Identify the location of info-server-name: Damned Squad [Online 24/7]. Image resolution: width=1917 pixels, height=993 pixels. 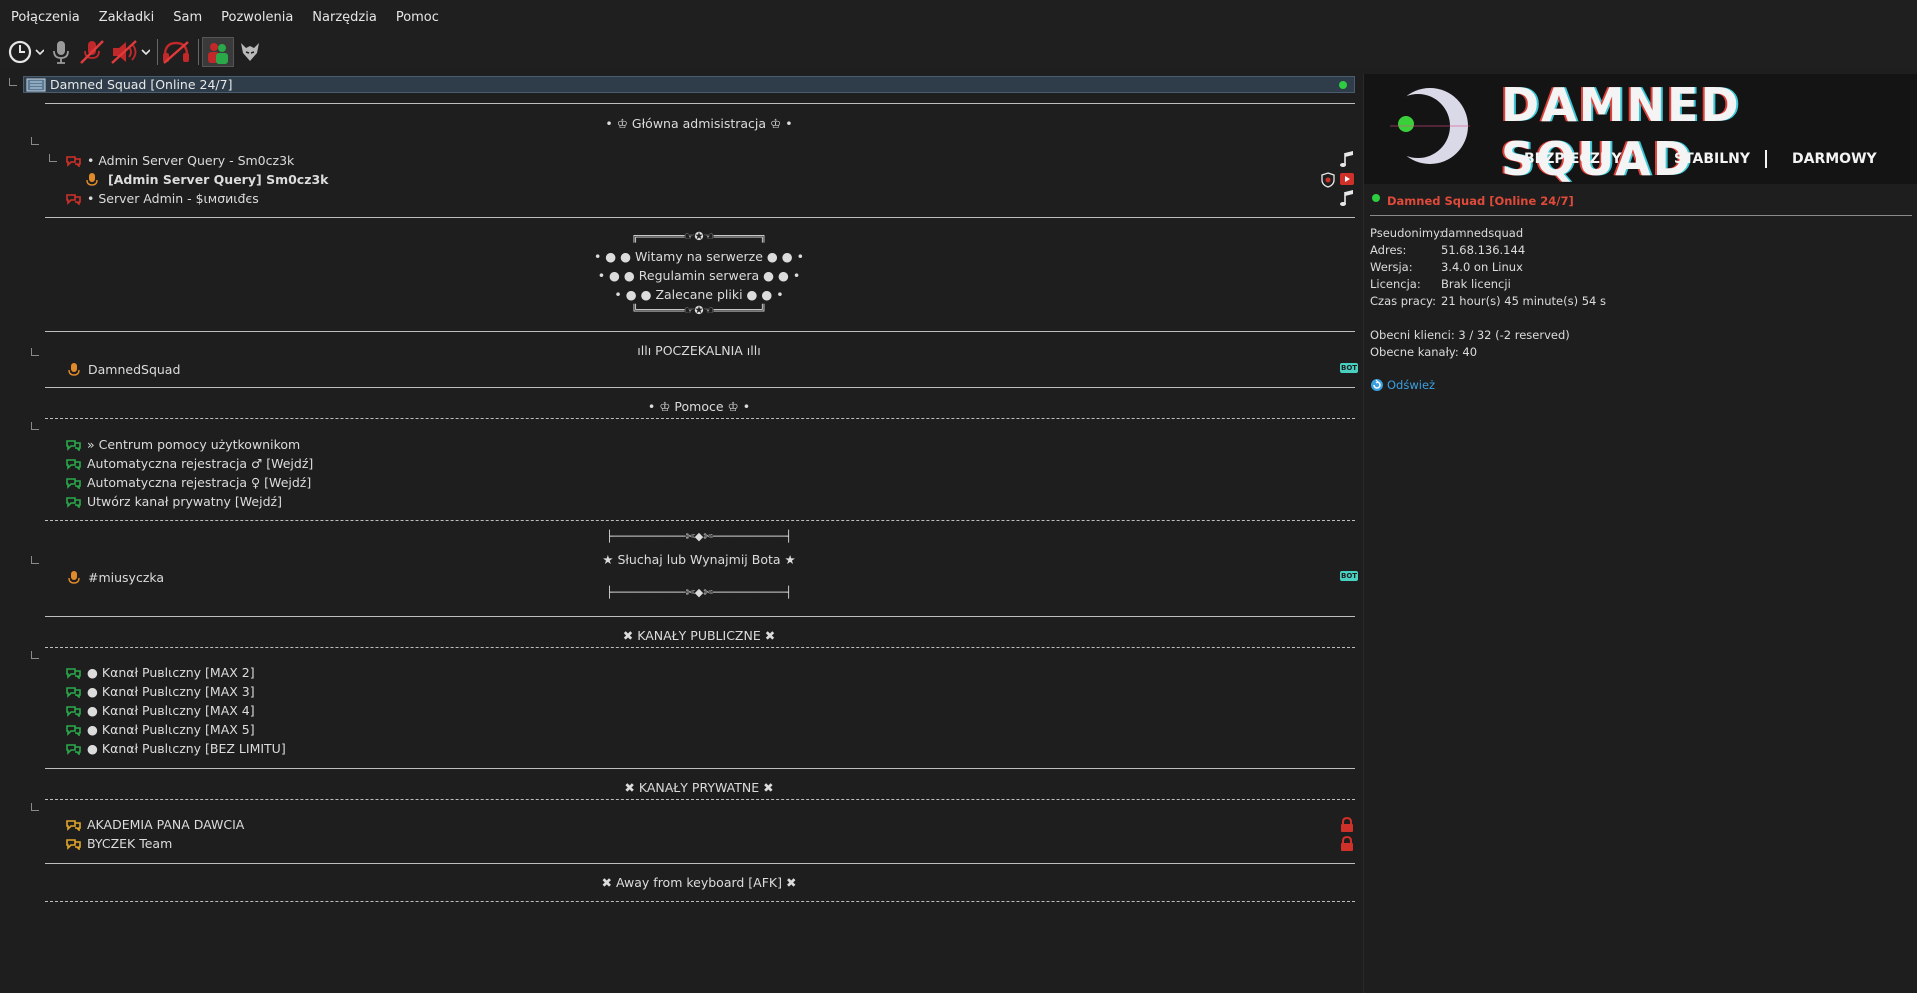
(1480, 201).